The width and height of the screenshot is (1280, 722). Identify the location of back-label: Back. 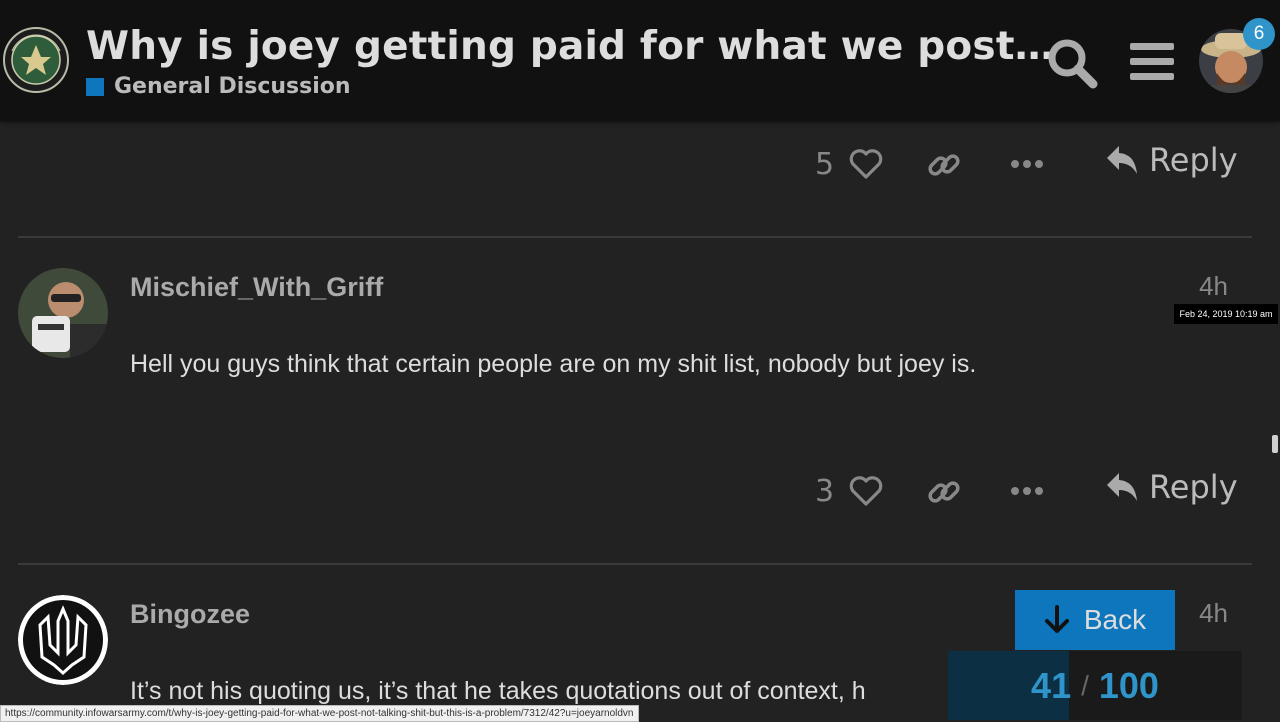
(1115, 619).